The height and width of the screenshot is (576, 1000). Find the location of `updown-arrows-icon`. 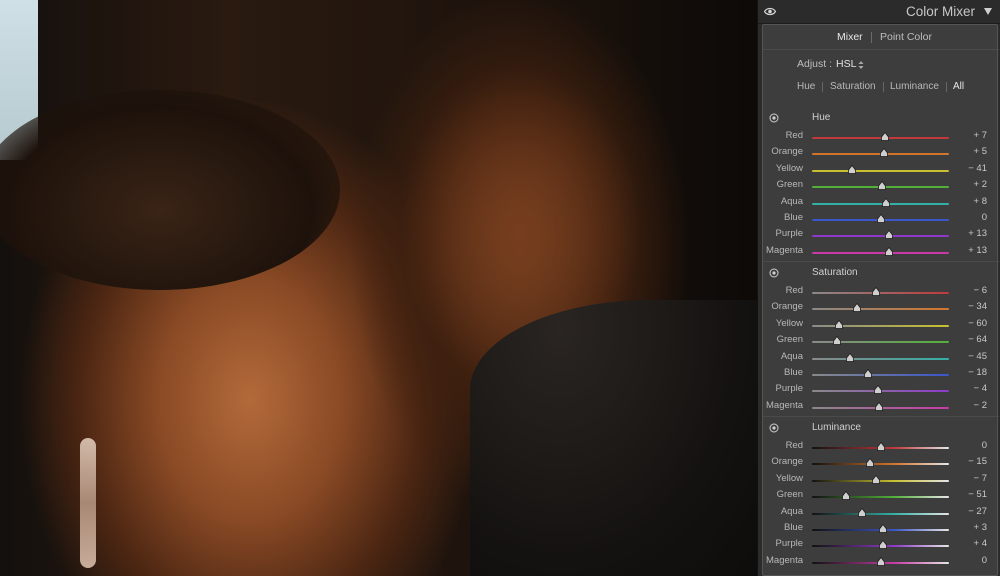

updown-arrows-icon is located at coordinates (861, 65).